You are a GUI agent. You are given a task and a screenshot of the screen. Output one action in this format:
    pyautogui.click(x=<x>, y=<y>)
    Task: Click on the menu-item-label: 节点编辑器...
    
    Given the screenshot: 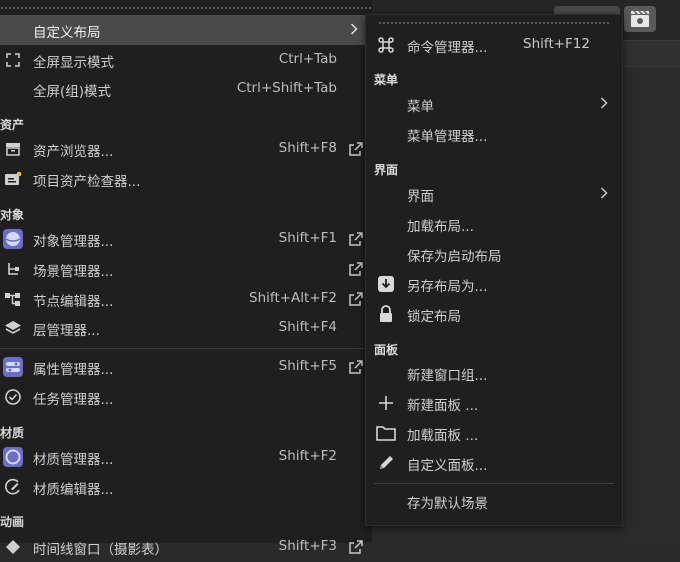 What is the action you would take?
    pyautogui.click(x=73, y=302)
    